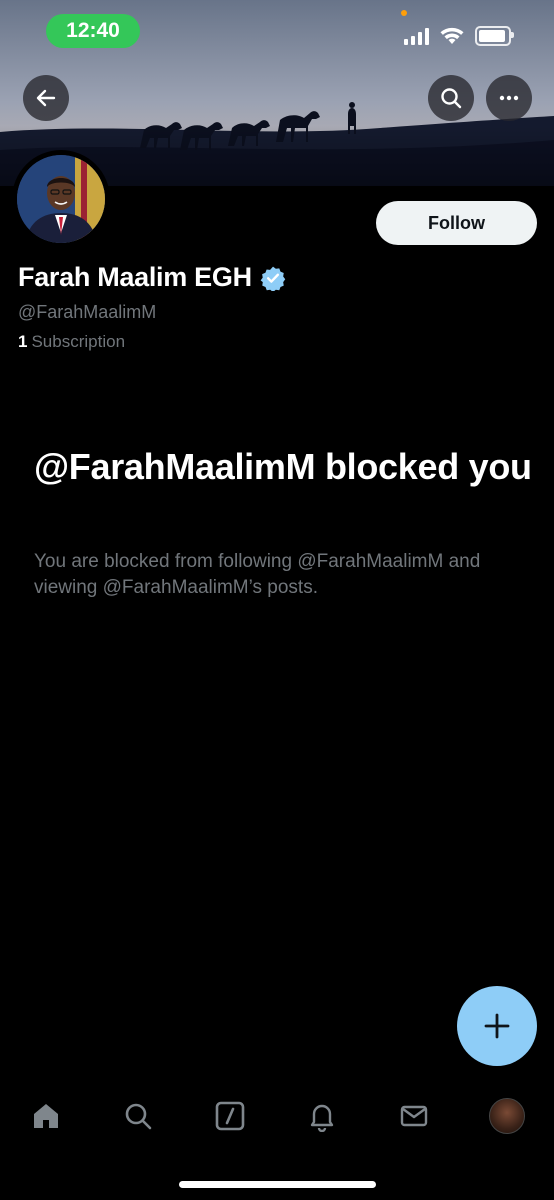  Describe the element at coordinates (277, 1116) in the screenshot. I see `bottom-tab-bar` at that location.